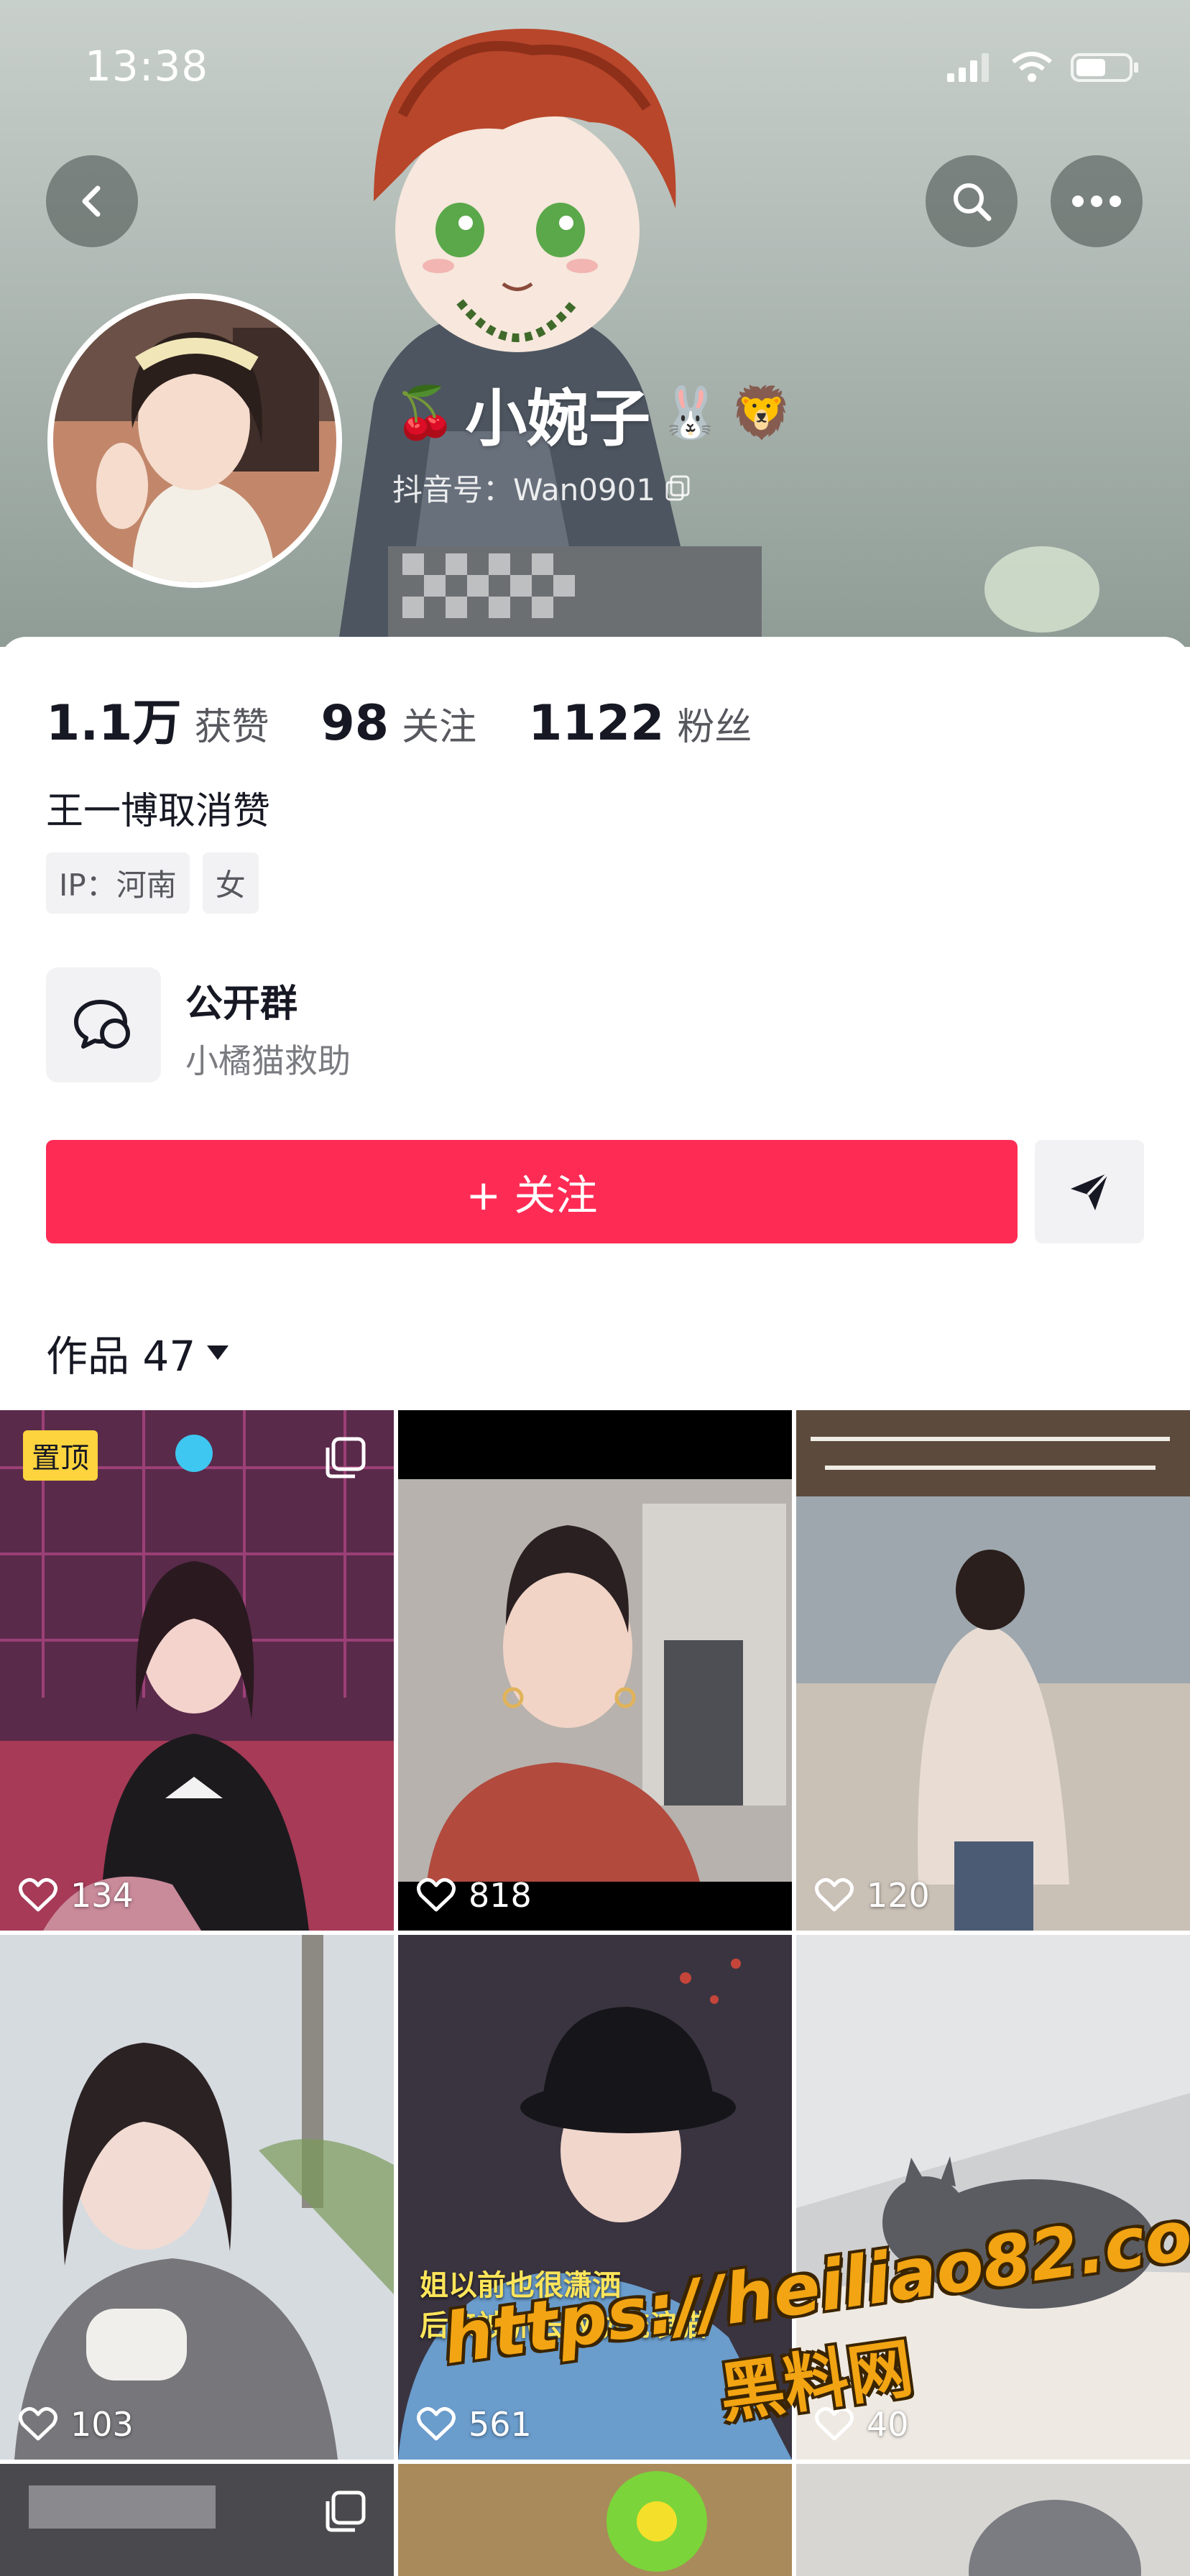 Image resolution: width=1190 pixels, height=2576 pixels. I want to click on video-tile: 103, so click(197, 2197).